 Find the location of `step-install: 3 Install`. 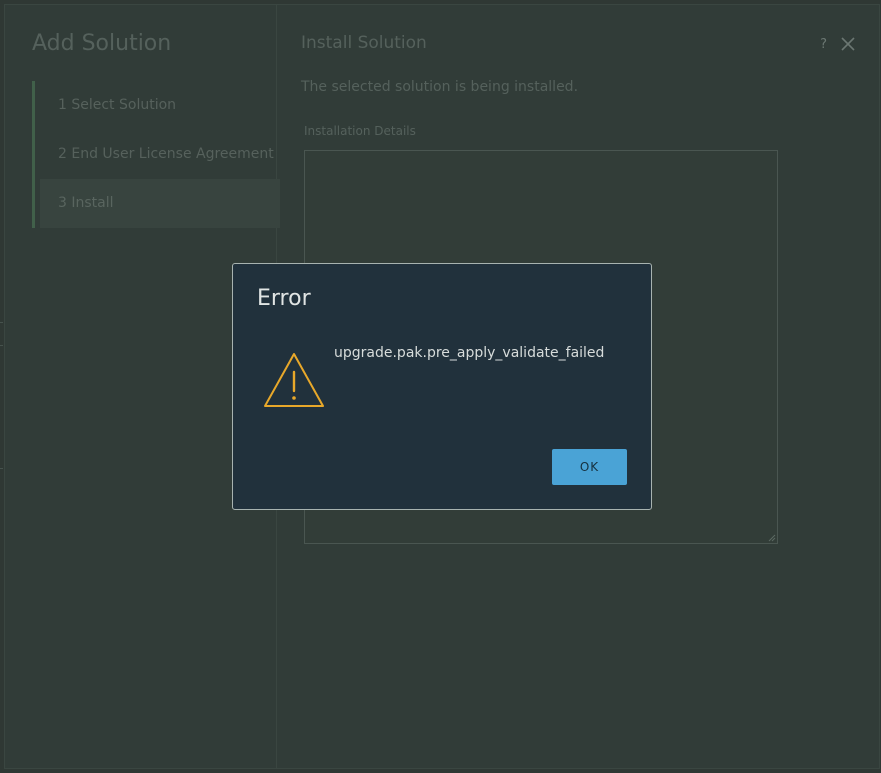

step-install: 3 Install is located at coordinates (160, 203).